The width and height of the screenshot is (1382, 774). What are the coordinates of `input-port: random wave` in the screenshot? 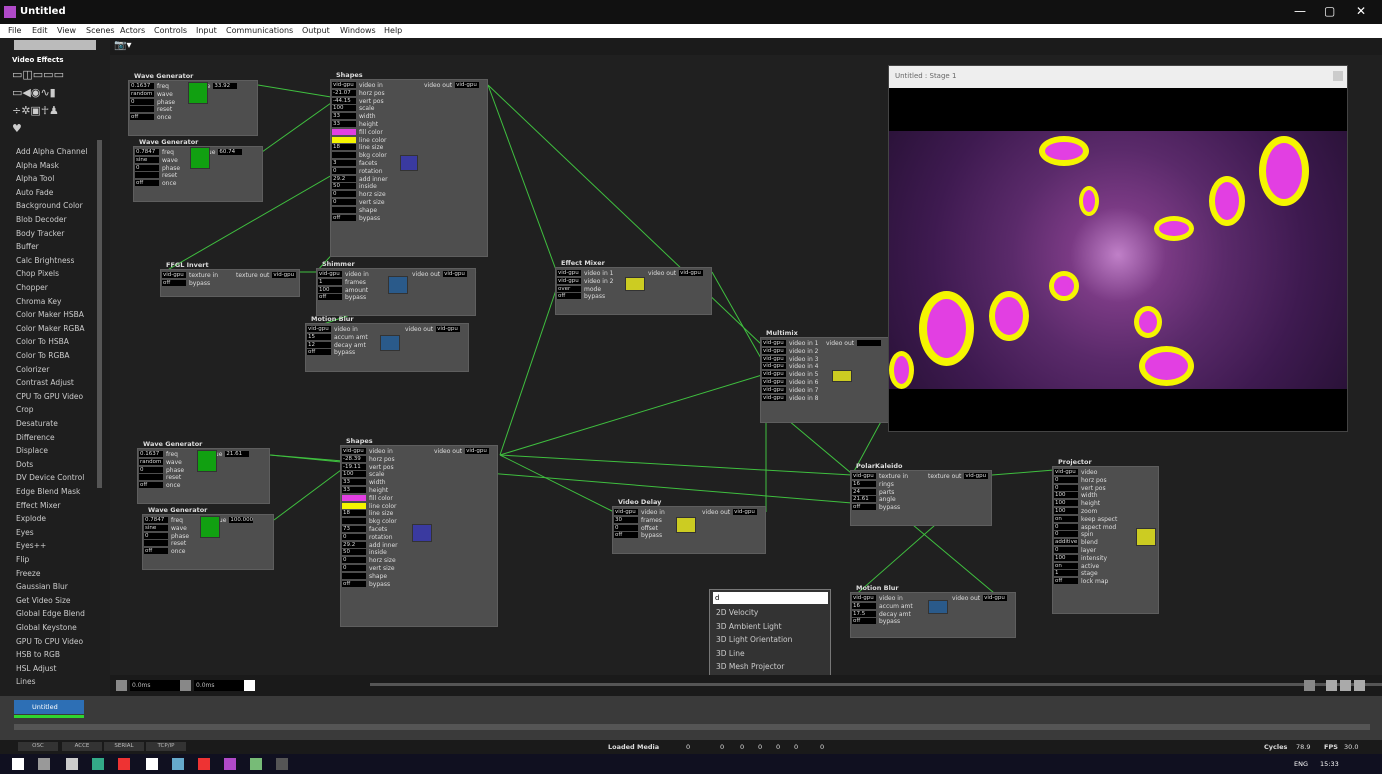 It's located at (151, 94).